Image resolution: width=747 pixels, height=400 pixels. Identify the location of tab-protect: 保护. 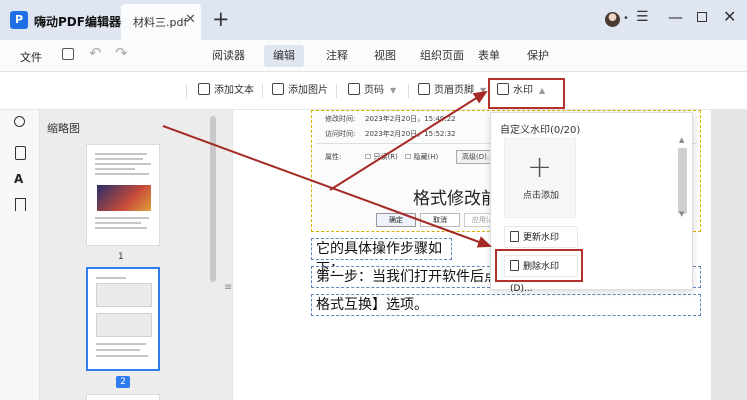
(538, 56).